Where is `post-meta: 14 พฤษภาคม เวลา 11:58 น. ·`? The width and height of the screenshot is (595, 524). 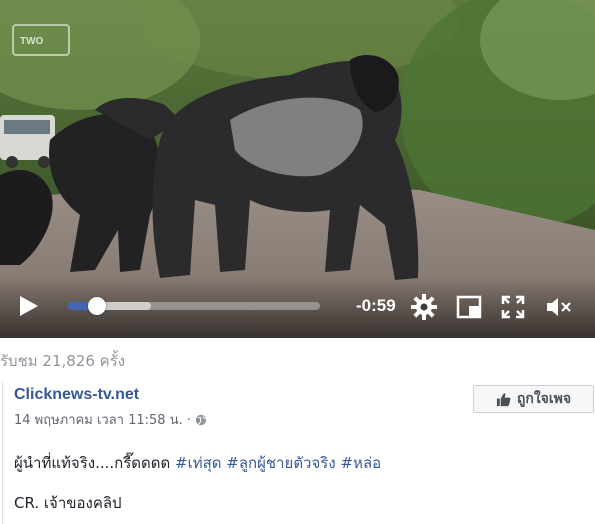 post-meta: 14 พฤษภาคม เวลา 11:58 น. · is located at coordinates (110, 419).